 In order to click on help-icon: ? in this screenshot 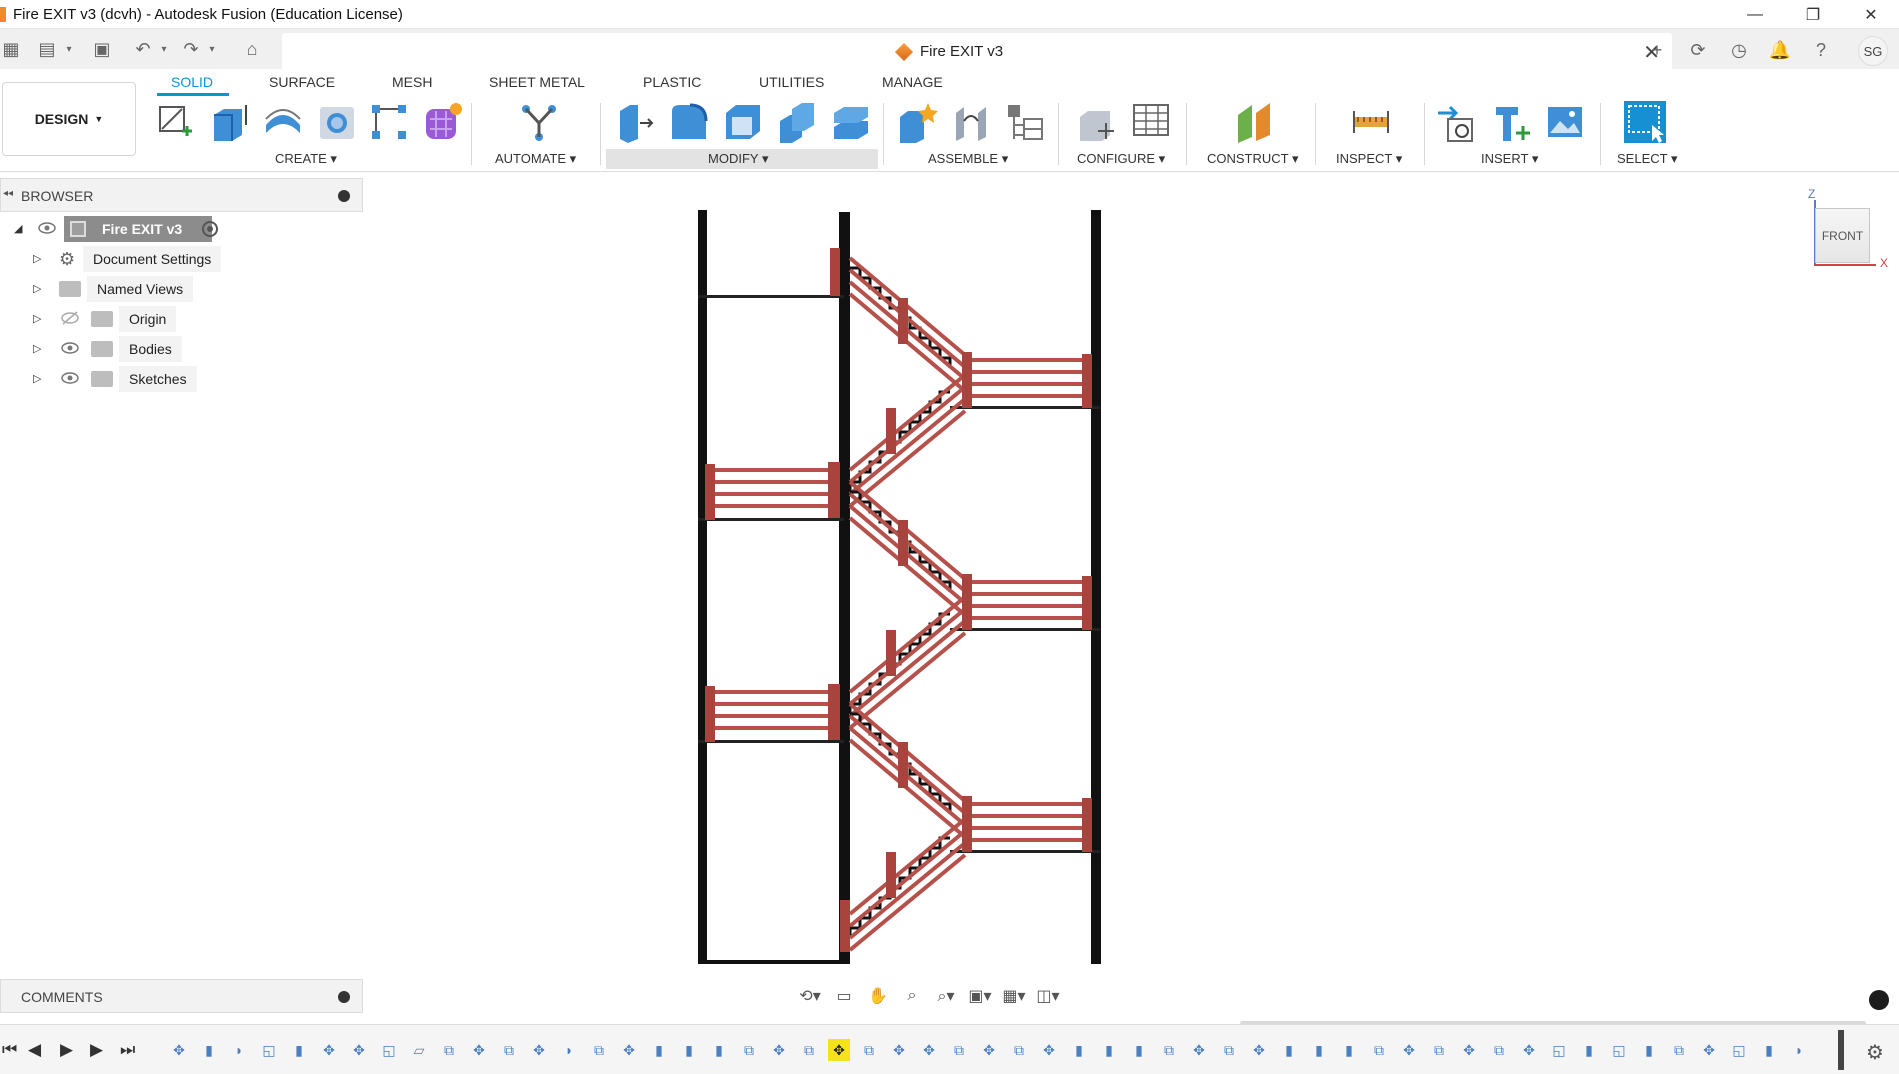, I will do `click(1821, 50)`.